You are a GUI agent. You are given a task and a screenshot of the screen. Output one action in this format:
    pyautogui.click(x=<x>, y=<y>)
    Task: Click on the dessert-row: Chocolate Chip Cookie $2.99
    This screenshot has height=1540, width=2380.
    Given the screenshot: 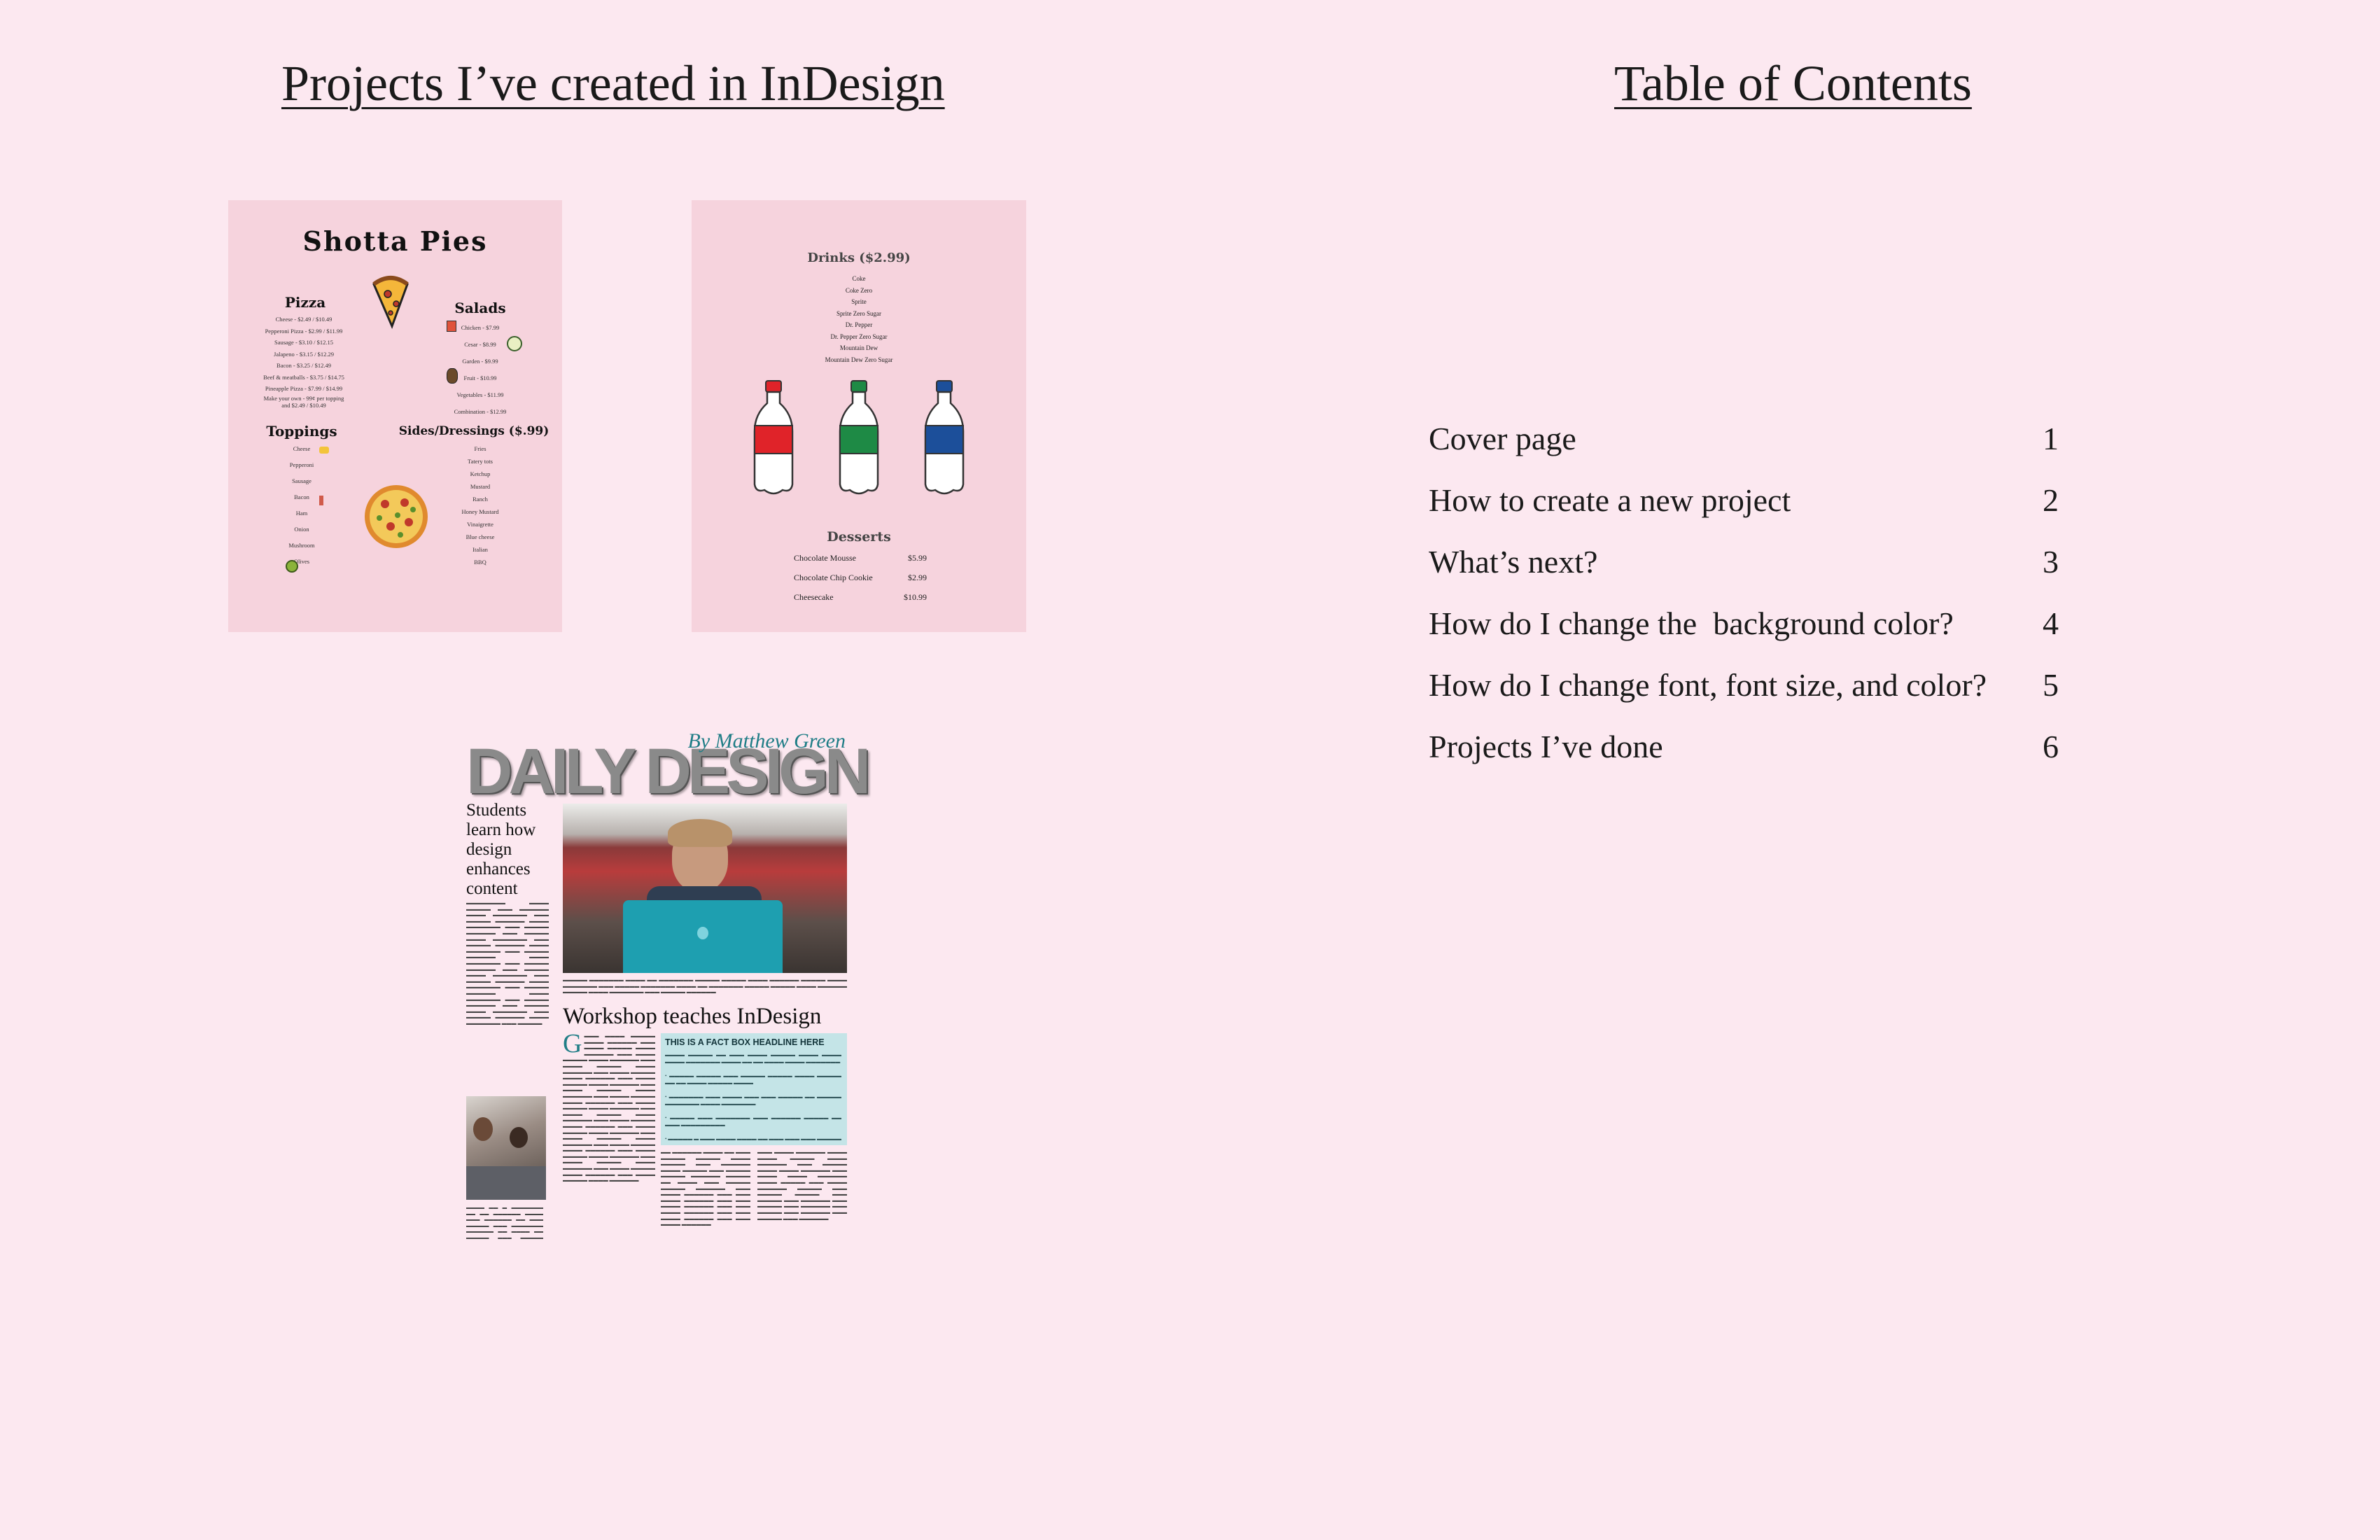 What is the action you would take?
    pyautogui.click(x=860, y=577)
    